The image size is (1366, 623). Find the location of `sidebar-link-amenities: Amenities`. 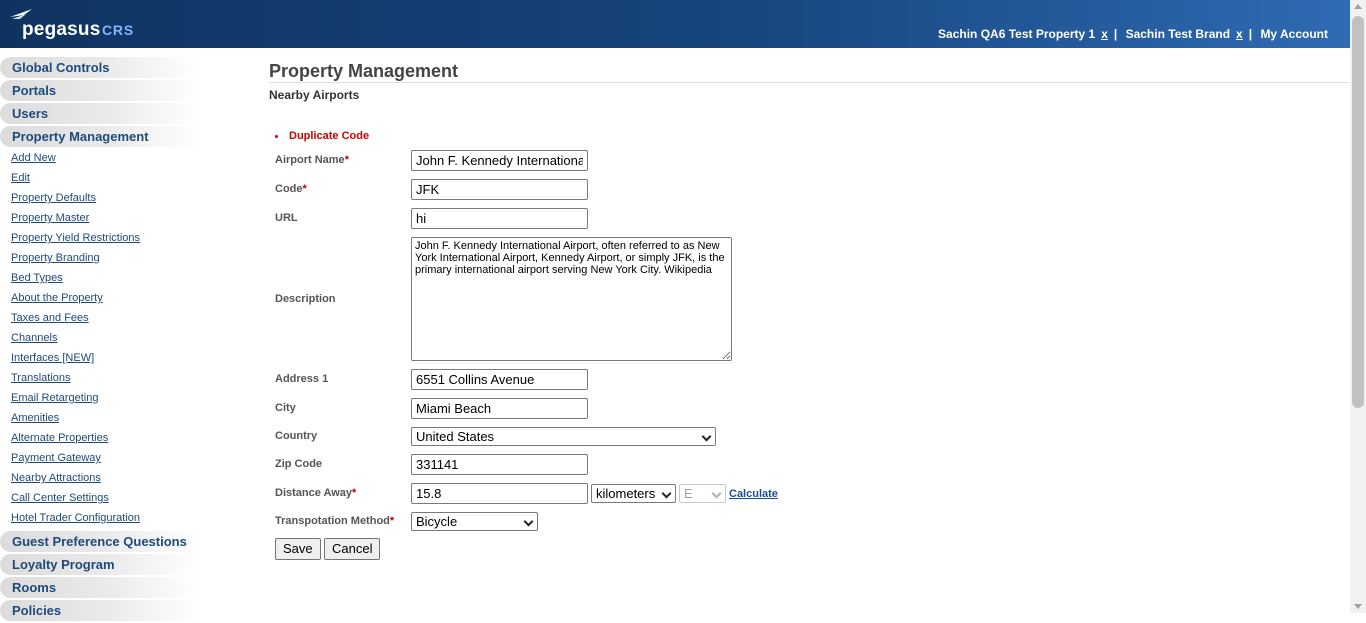

sidebar-link-amenities: Amenities is located at coordinates (105, 421).